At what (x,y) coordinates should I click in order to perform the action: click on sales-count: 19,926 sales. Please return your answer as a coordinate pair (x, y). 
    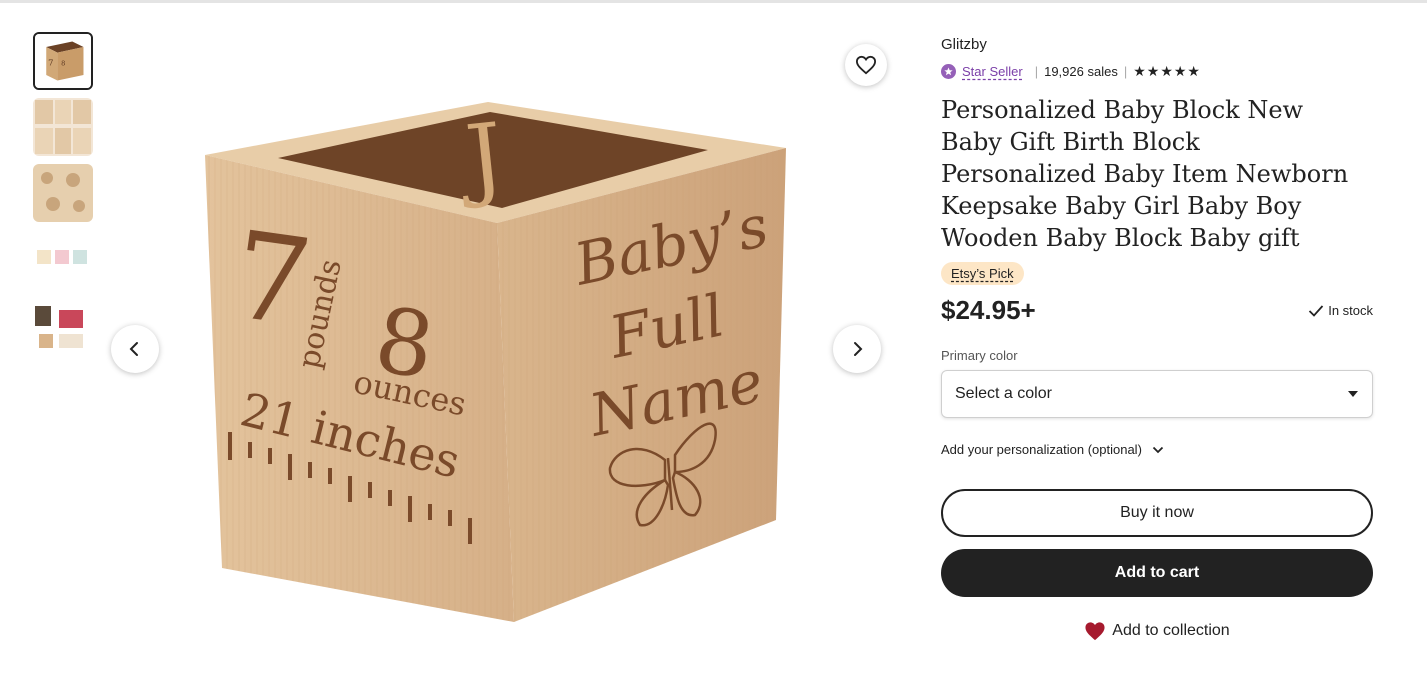
    Looking at the image, I should click on (1081, 71).